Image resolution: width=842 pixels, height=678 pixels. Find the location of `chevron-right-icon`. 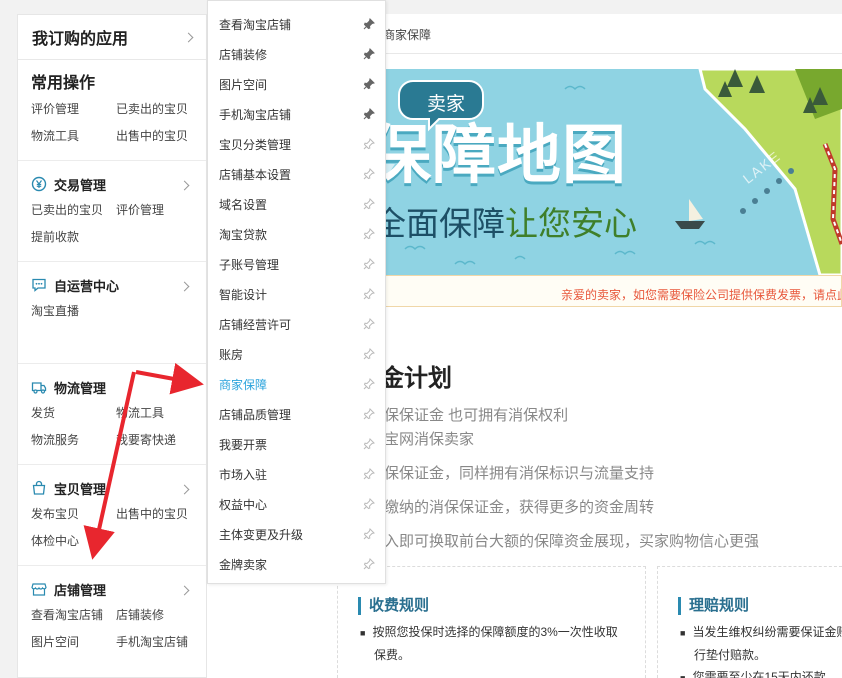

chevron-right-icon is located at coordinates (188, 37).